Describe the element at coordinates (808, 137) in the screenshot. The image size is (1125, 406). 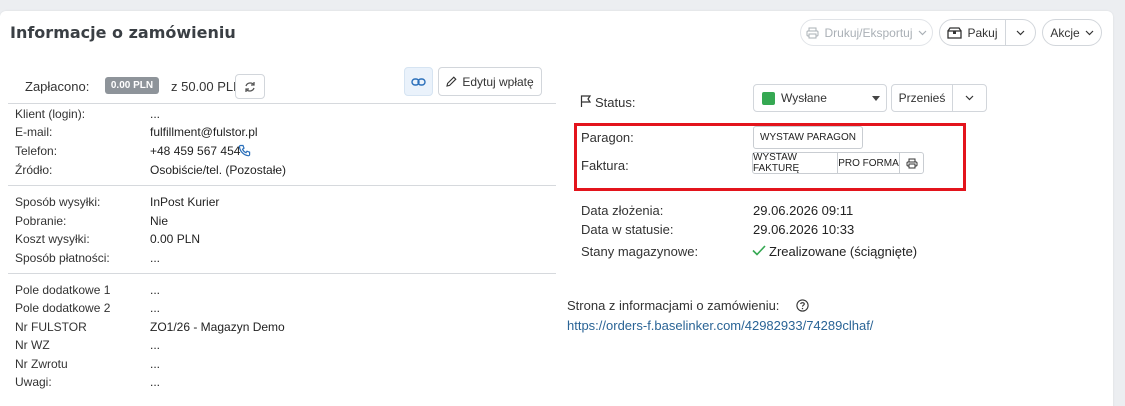
I see `issue-receipt-button: WYSTAW PARAGON` at that location.